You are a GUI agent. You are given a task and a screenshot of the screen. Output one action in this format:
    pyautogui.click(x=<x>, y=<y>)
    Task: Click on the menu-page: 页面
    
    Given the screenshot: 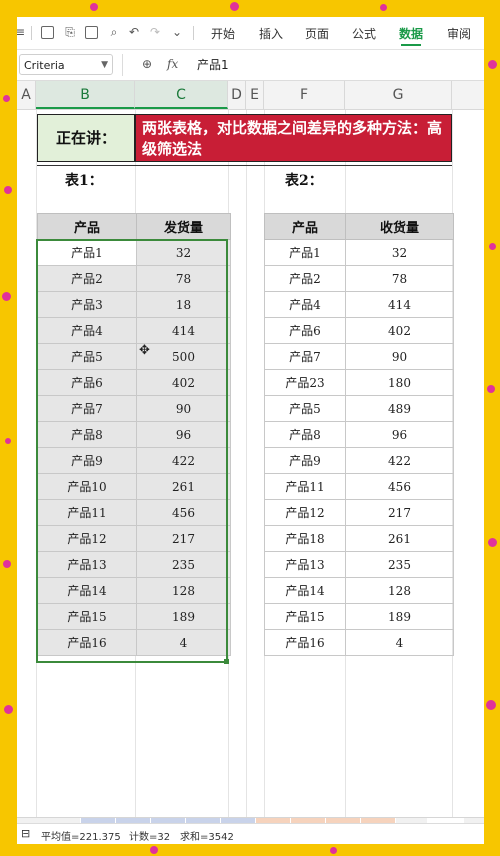 What is the action you would take?
    pyautogui.click(x=317, y=33)
    